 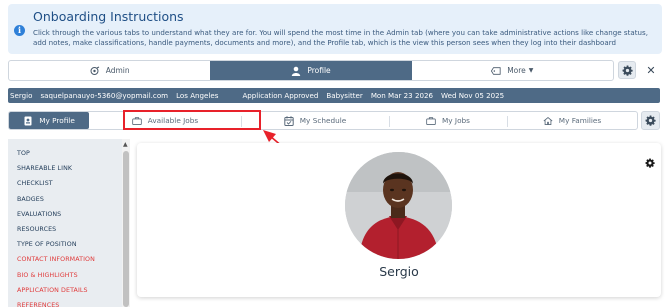 What do you see at coordinates (19, 30) in the screenshot?
I see `info-icon: i` at bounding box center [19, 30].